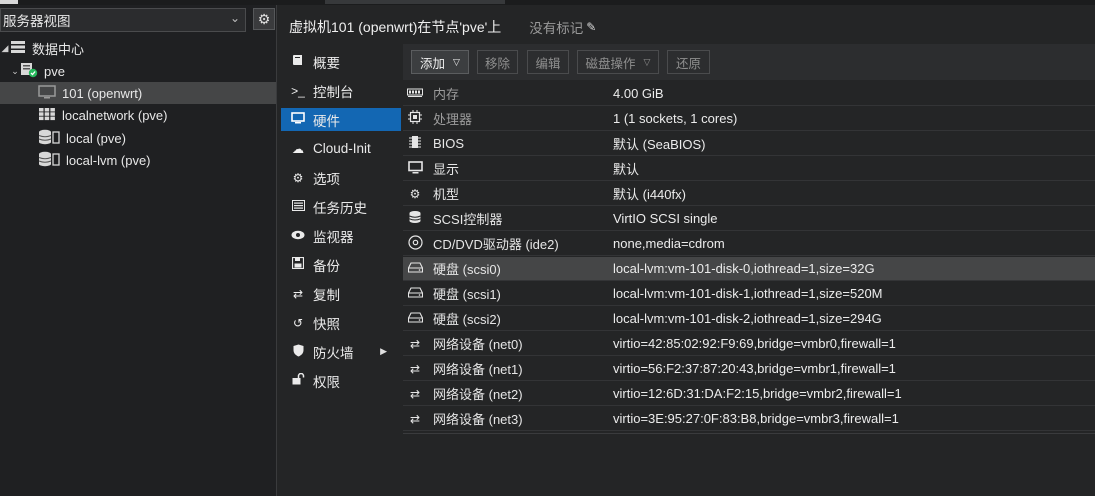 Image resolution: width=1095 pixels, height=496 pixels. What do you see at coordinates (341, 235) in the screenshot?
I see `nav-item-monitor: 监视器` at bounding box center [341, 235].